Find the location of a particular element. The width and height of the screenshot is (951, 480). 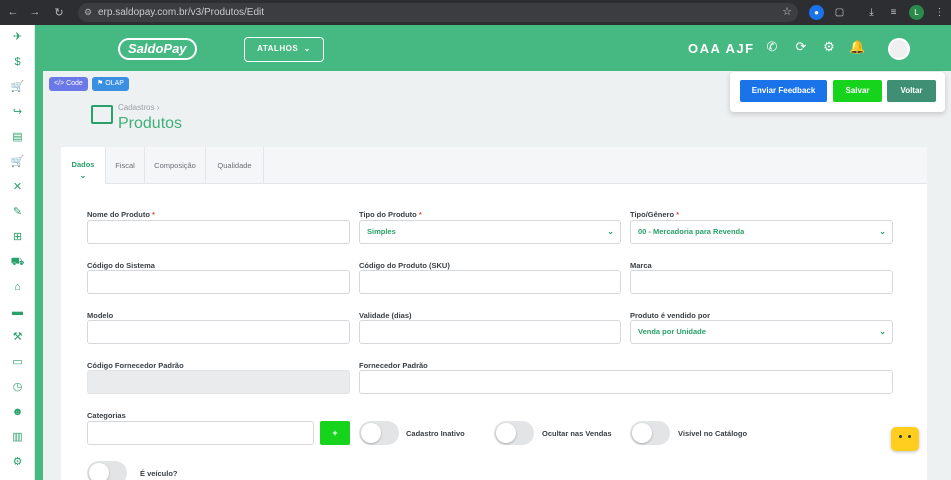

validade-label: Validade (dias) is located at coordinates (385, 315).